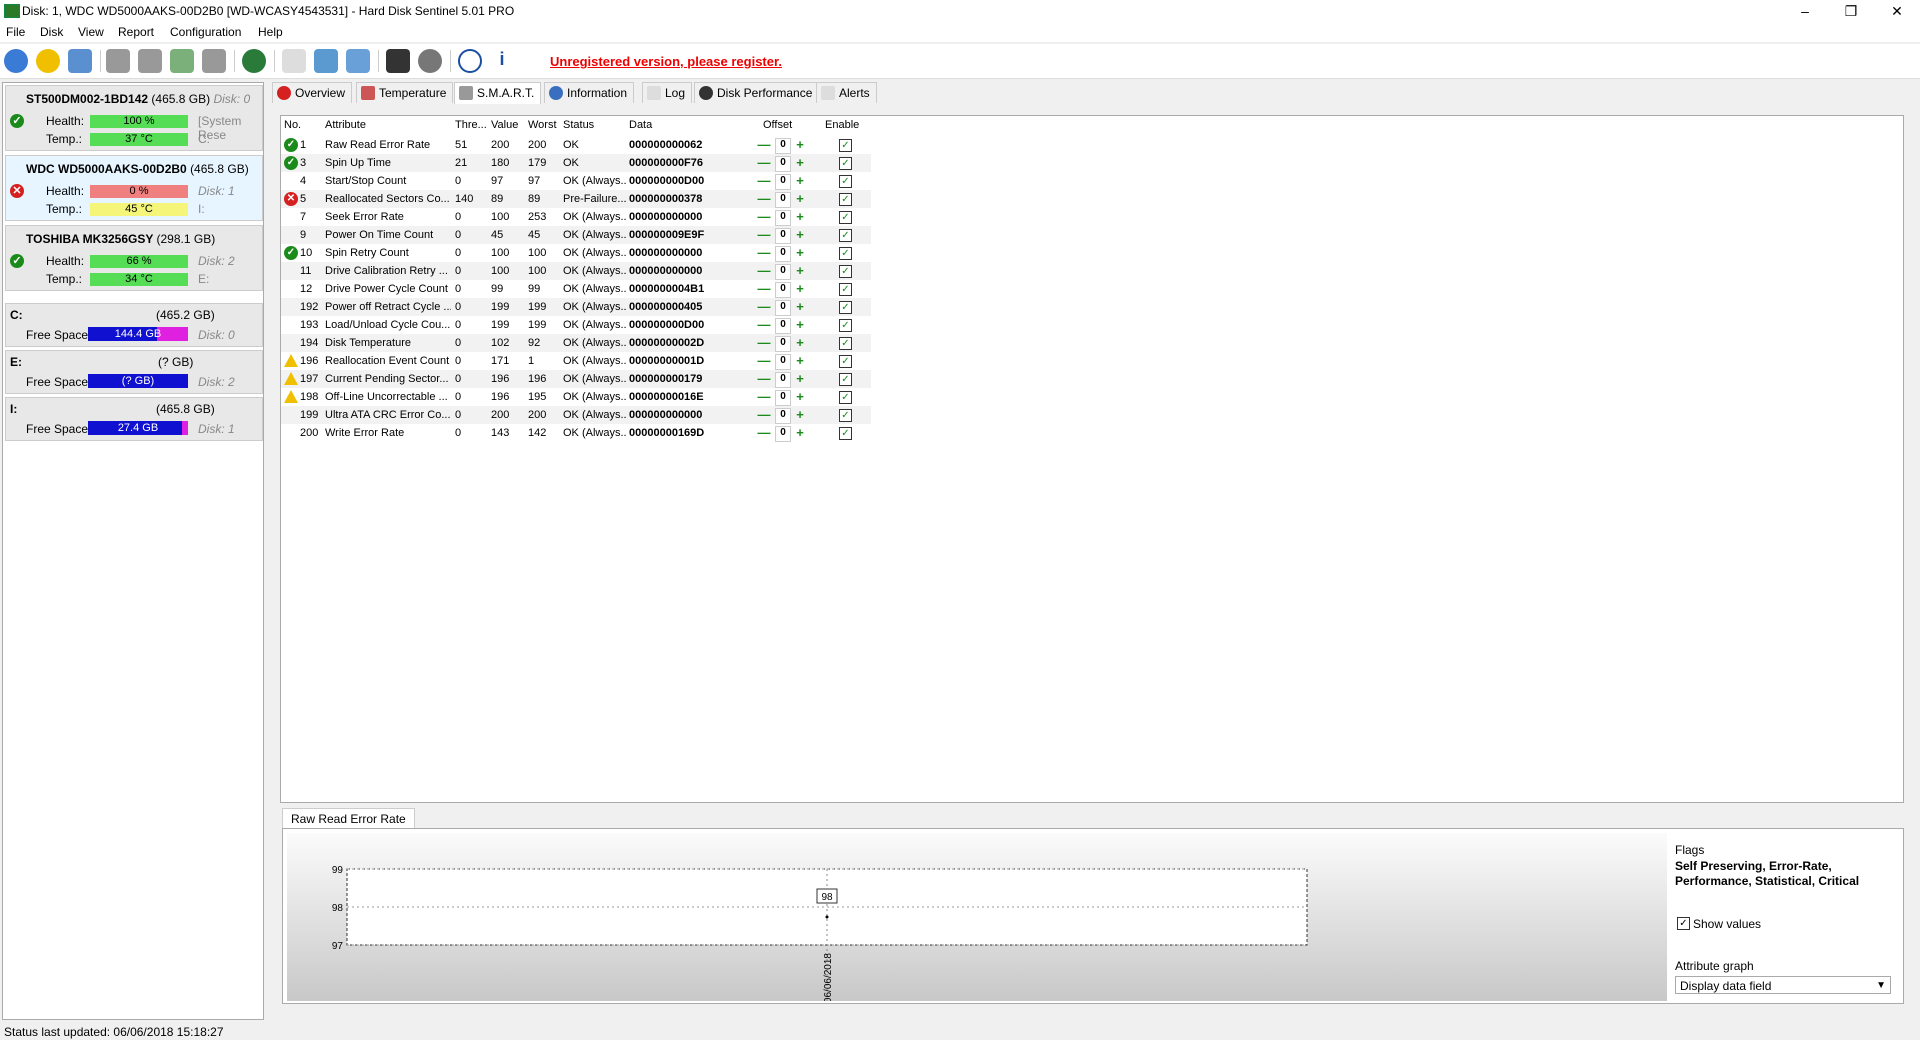 The image size is (1920, 1040). What do you see at coordinates (405, 92) in the screenshot?
I see `tab-temperature: Temperature` at bounding box center [405, 92].